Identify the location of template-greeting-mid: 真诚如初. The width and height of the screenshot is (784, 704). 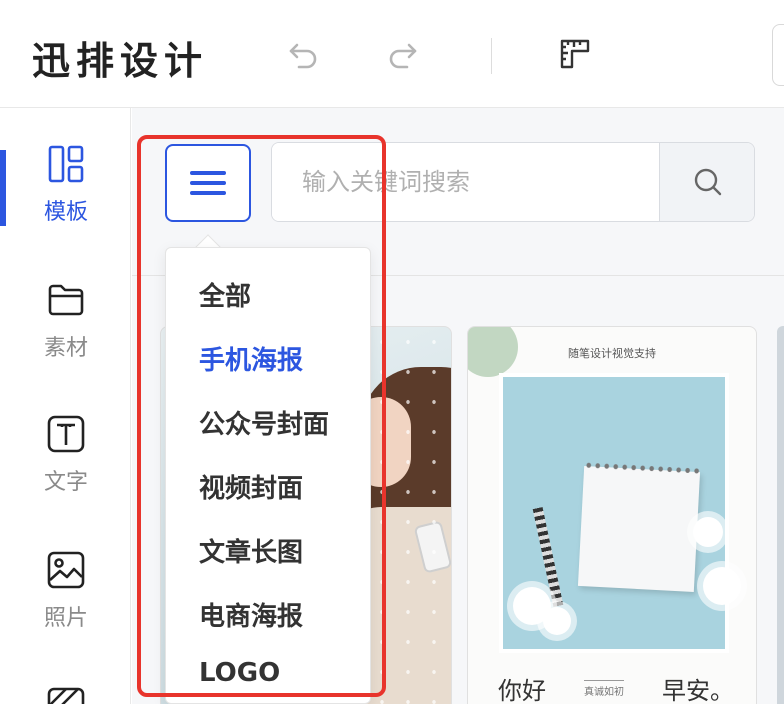
(604, 688).